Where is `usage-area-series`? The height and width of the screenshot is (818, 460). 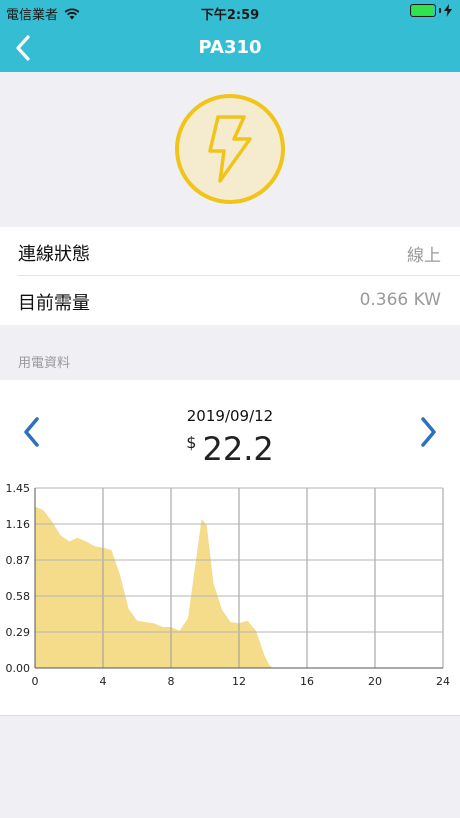
usage-area-series is located at coordinates (154, 587).